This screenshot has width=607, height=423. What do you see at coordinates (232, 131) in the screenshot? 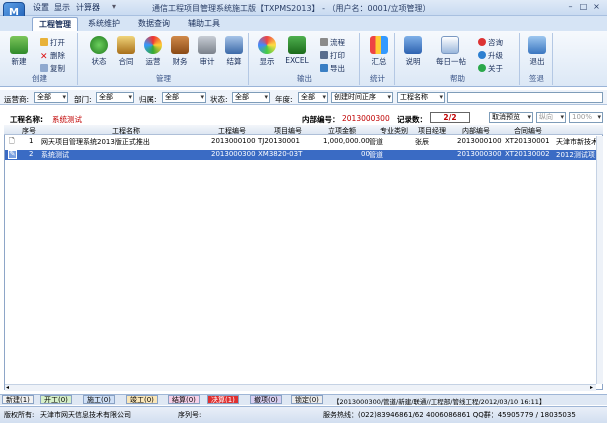
I see `col-code: 工程编号` at bounding box center [232, 131].